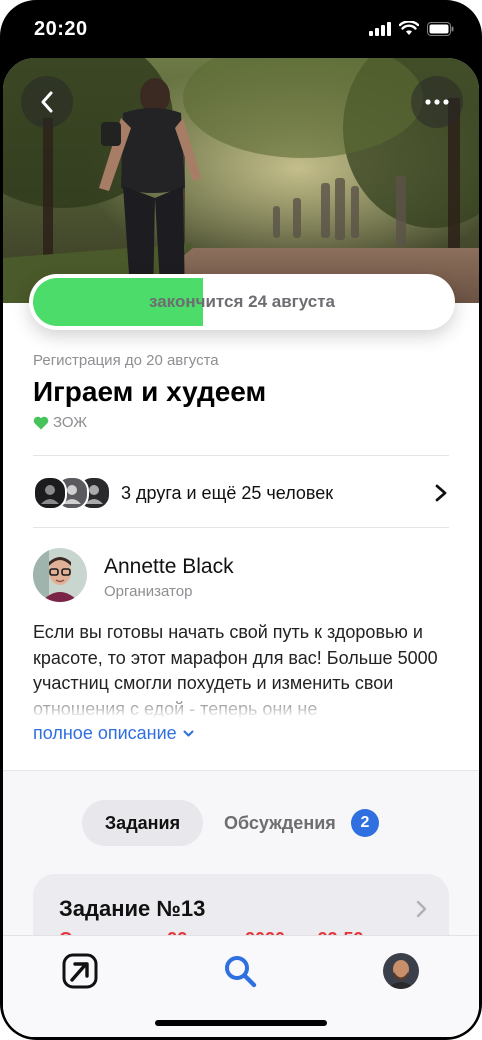 The width and height of the screenshot is (482, 1040). I want to click on status-bar: 20:20, so click(241, 30).